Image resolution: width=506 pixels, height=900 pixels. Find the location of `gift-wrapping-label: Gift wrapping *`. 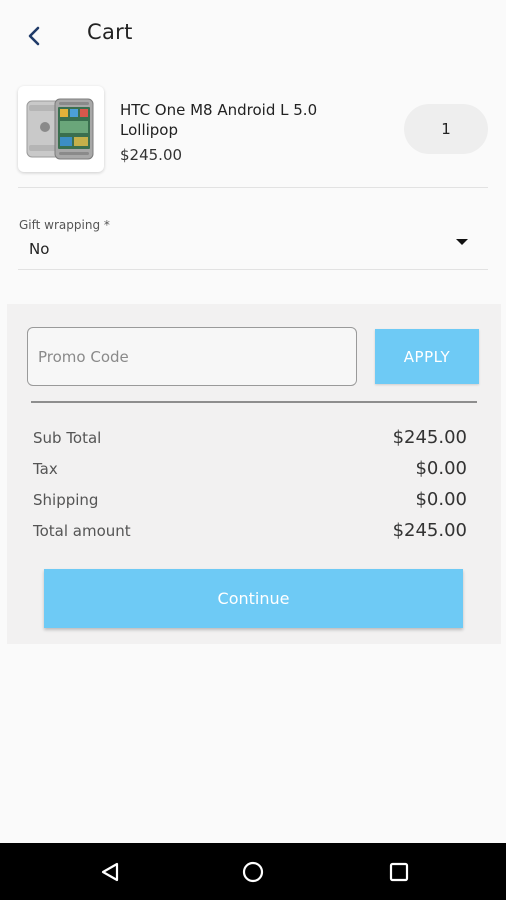

gift-wrapping-label: Gift wrapping * is located at coordinates (64, 225).